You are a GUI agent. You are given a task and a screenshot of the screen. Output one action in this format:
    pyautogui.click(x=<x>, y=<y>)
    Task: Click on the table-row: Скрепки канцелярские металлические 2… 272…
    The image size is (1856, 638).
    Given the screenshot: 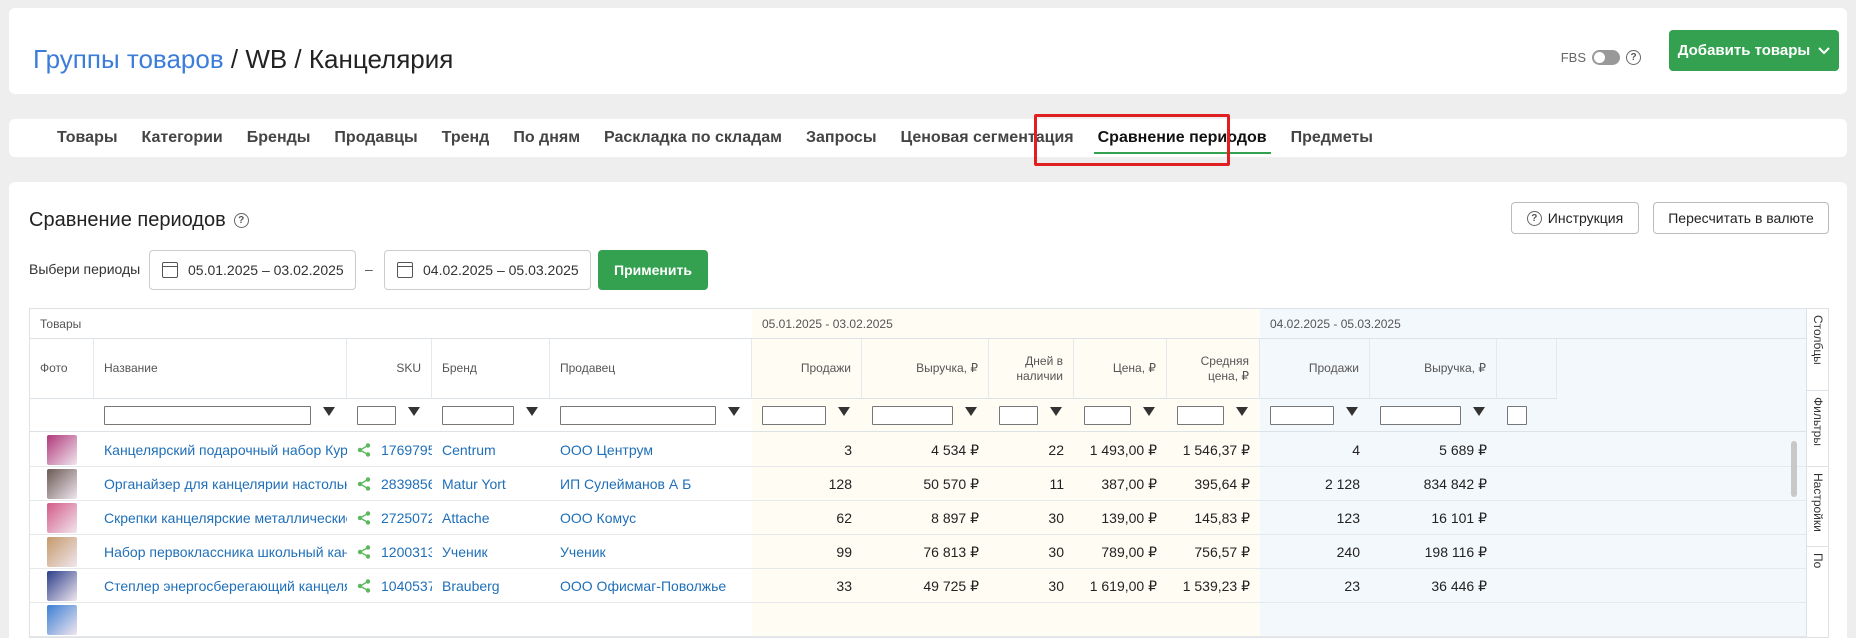 What is the action you would take?
    pyautogui.click(x=919, y=518)
    